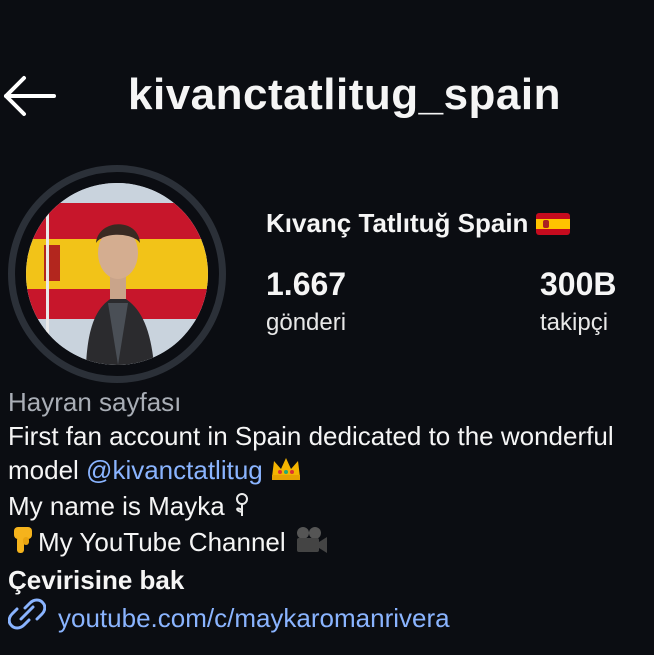 The width and height of the screenshot is (654, 655). I want to click on followers-count: 300B, so click(578, 284).